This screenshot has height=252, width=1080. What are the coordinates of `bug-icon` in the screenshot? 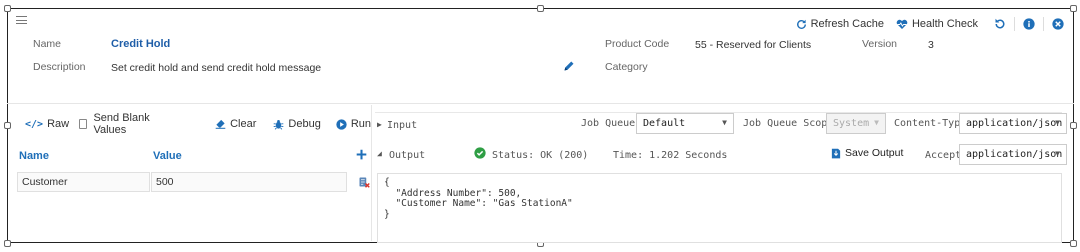 It's located at (279, 124).